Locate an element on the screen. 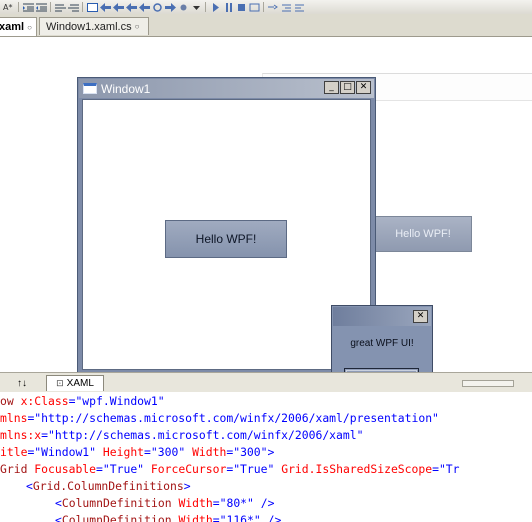 This screenshot has height=522, width=532. code-line: ow x:Class="wpf.Window1" is located at coordinates (82, 401).